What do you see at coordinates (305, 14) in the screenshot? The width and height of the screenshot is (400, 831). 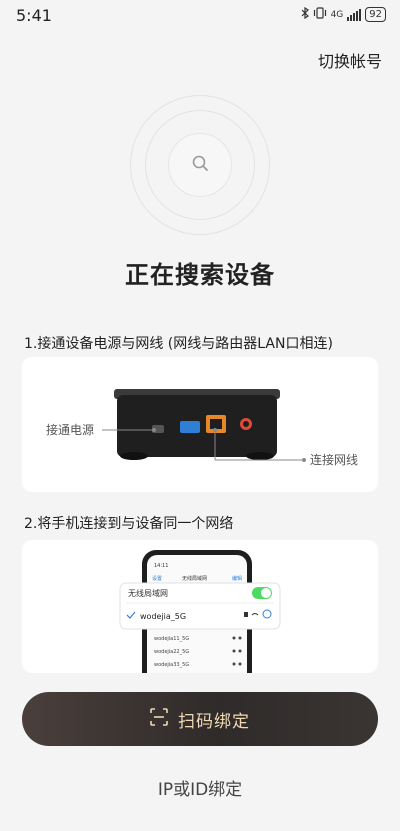 I see `bluetooth-icon` at bounding box center [305, 14].